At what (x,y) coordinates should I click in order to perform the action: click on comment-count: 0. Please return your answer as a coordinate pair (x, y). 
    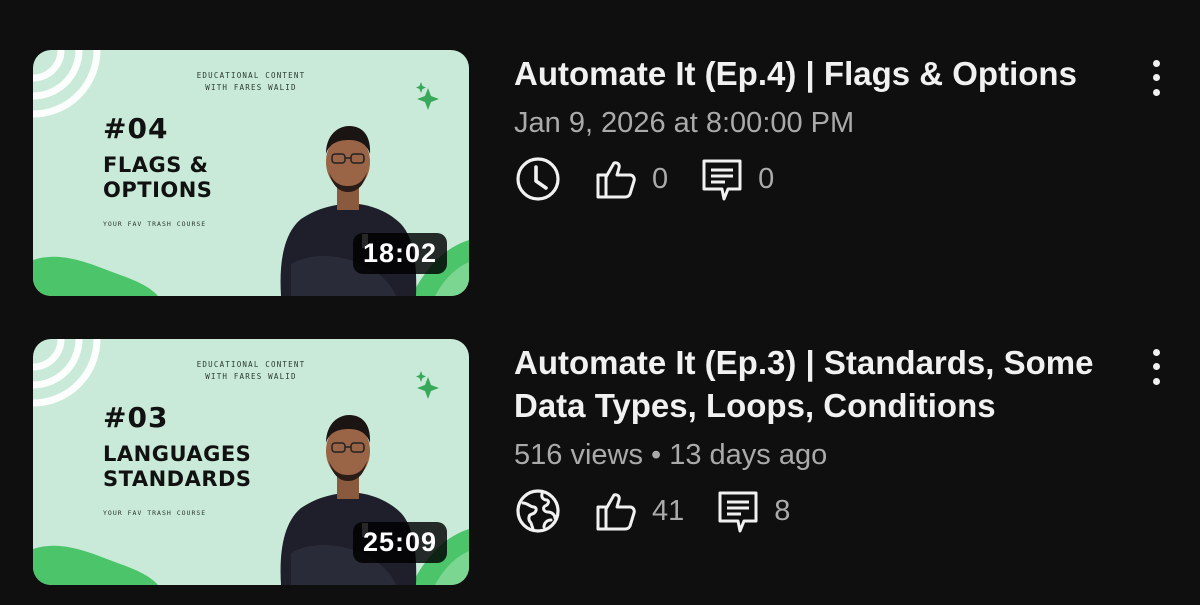
    Looking at the image, I should click on (766, 178).